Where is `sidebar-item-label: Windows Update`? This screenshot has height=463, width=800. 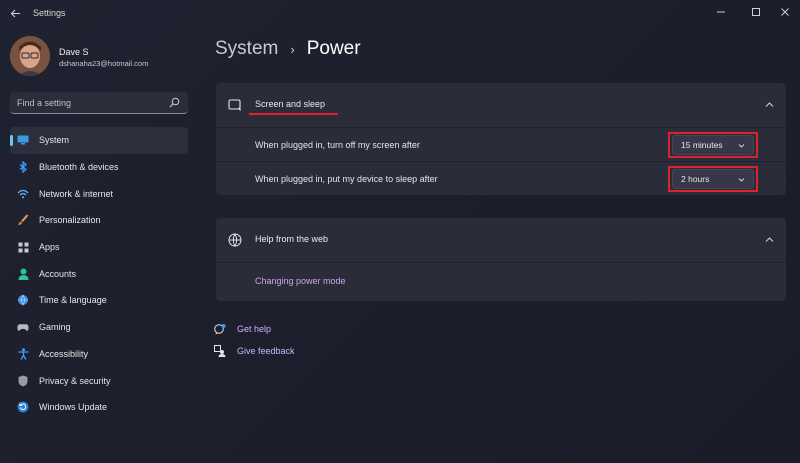 sidebar-item-label: Windows Update is located at coordinates (73, 407).